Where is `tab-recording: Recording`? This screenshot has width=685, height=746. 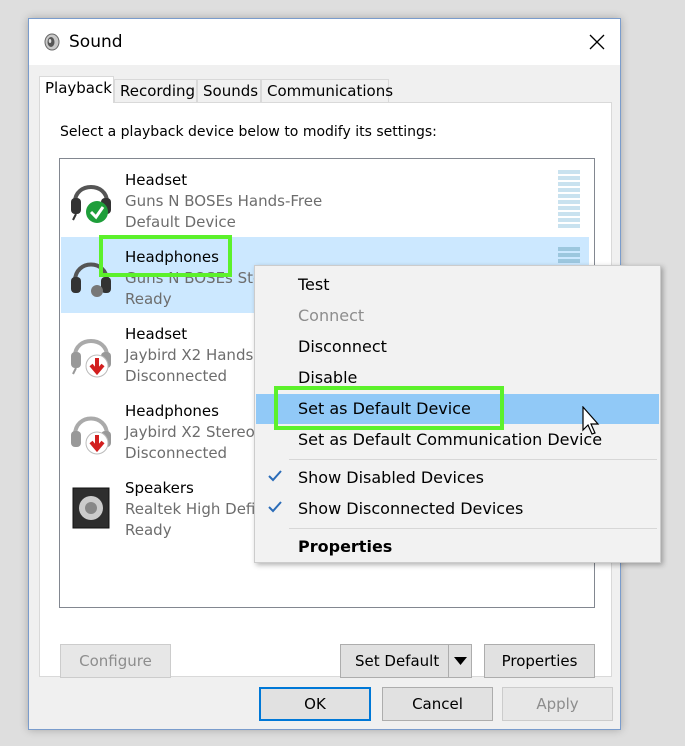
tab-recording: Recording is located at coordinates (155, 90).